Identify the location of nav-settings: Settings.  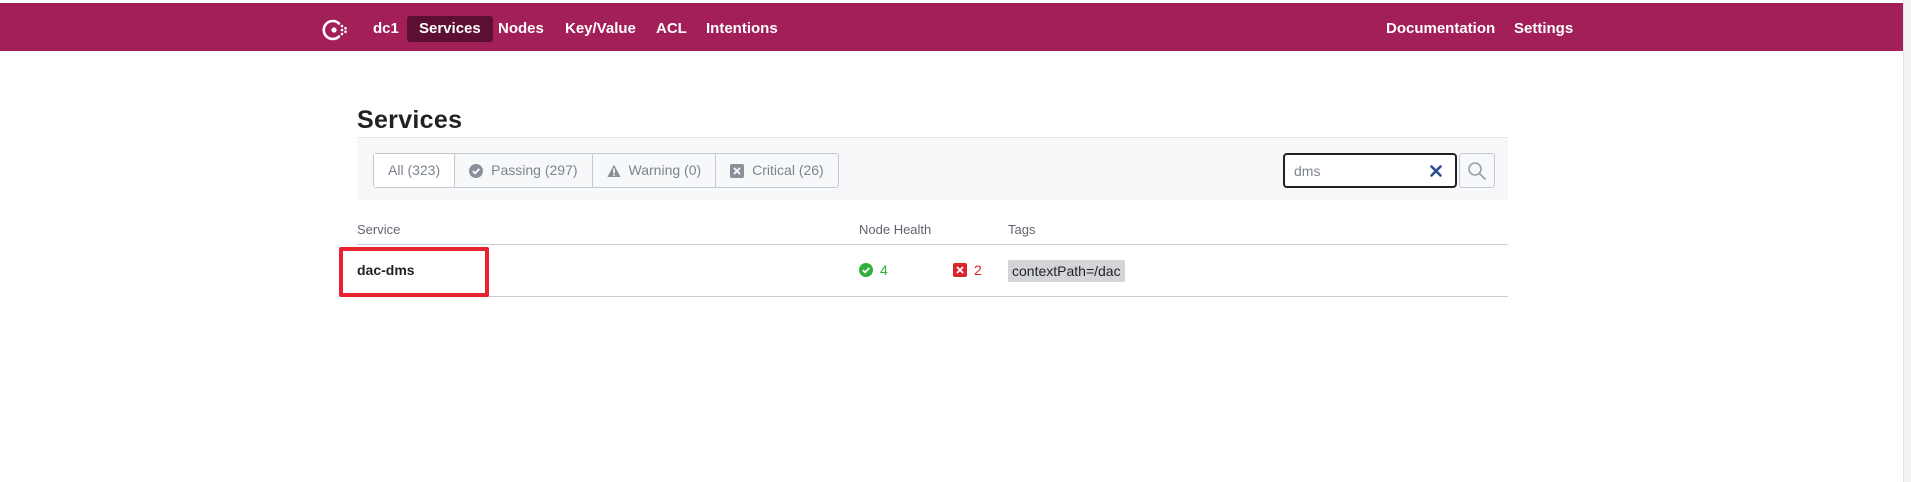
(1543, 29).